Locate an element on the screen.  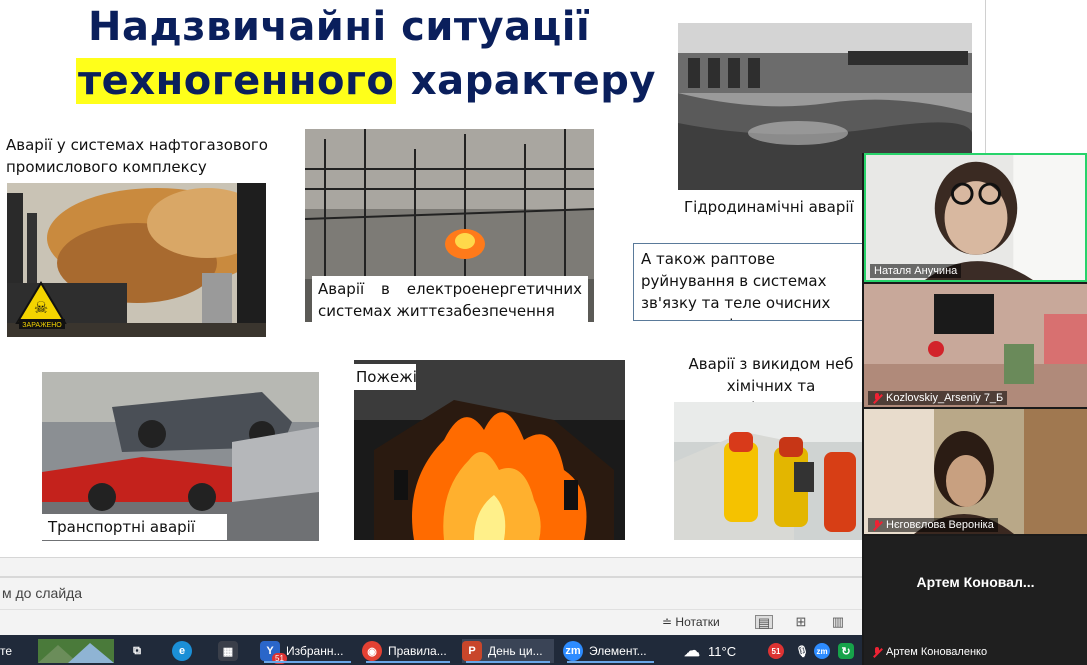
video-feed-kozlovskiy is located at coordinates (975, 345).